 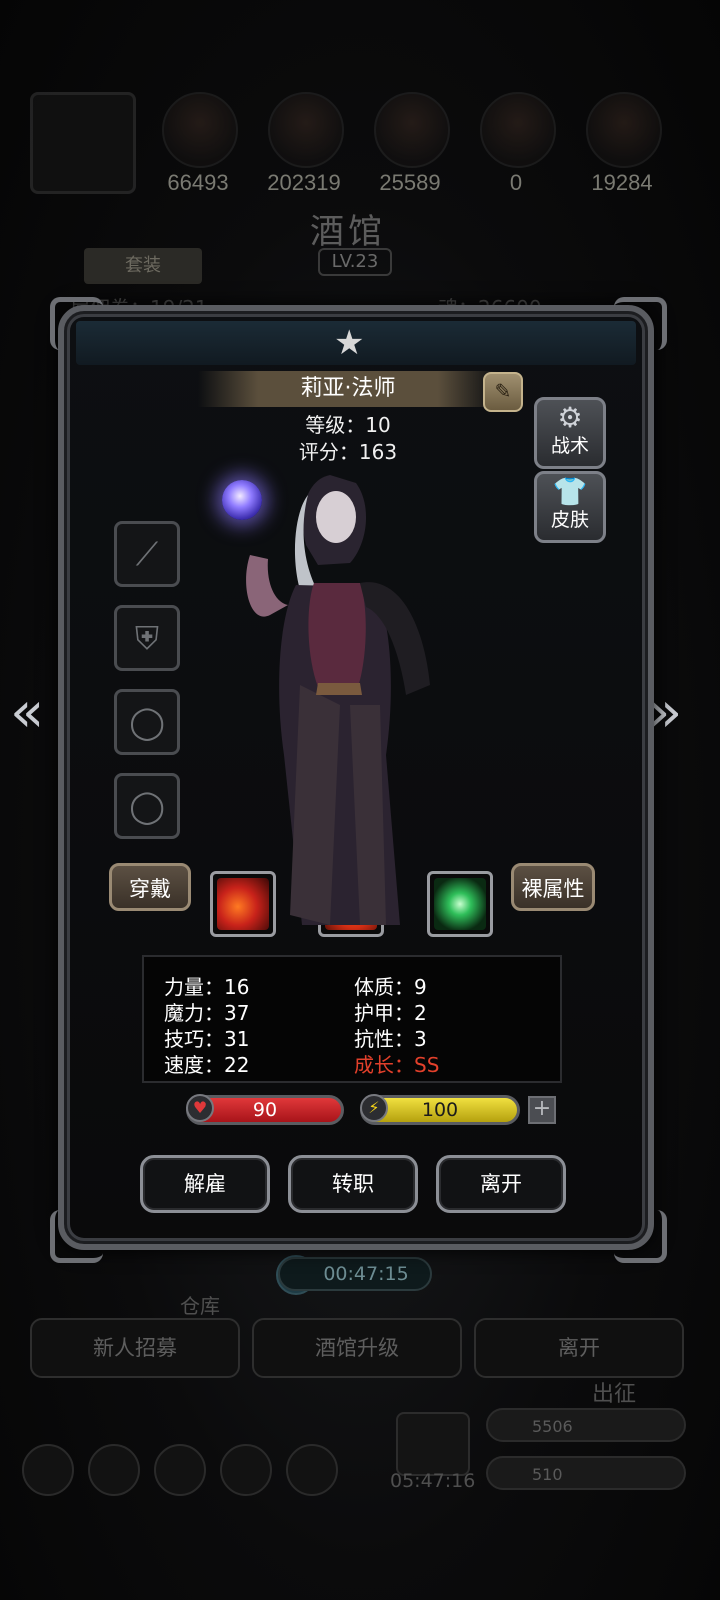 I want to click on resource-value: 66493, so click(x=198, y=182).